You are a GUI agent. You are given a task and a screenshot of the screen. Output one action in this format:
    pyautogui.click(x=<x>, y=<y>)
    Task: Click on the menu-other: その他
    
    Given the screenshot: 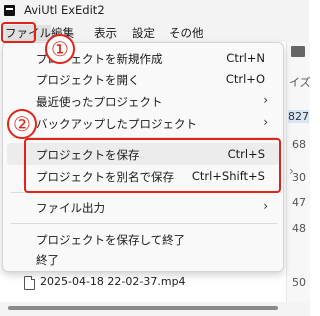 What is the action you would take?
    pyautogui.click(x=186, y=33)
    